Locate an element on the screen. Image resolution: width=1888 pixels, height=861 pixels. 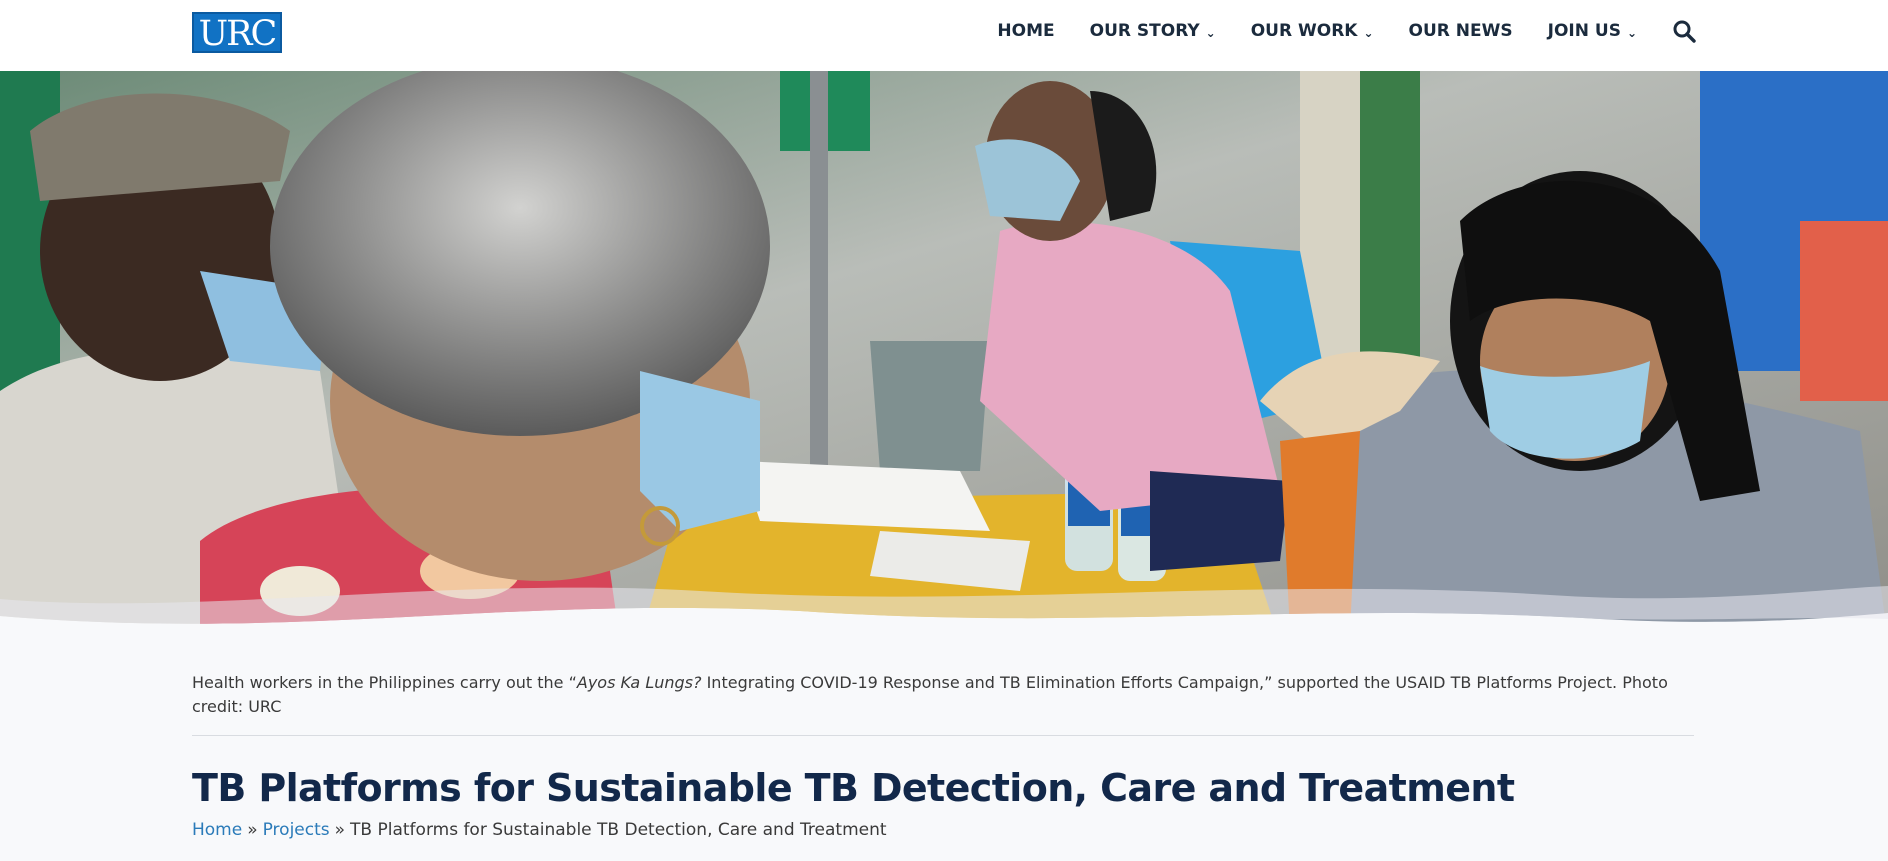
nav-our-work: OUR WORK ⌄ is located at coordinates (1312, 31).